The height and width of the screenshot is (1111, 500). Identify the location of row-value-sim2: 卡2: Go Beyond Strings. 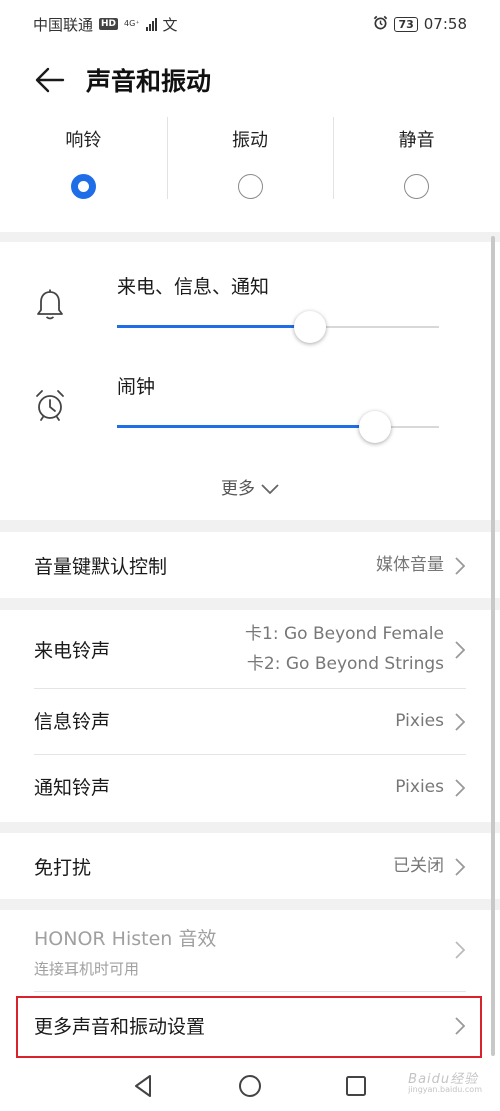
(345, 664).